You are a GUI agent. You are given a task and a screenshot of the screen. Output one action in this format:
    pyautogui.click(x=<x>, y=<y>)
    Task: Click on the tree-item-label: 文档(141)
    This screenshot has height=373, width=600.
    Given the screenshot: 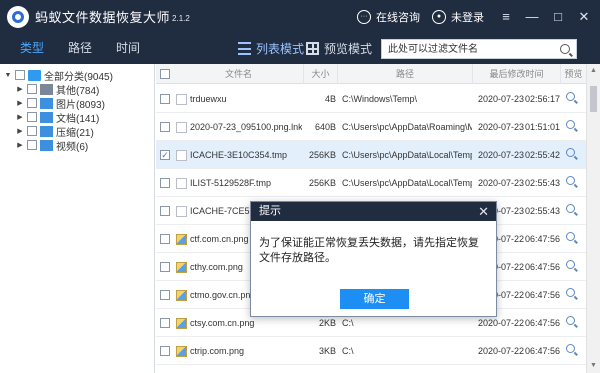 What is the action you would take?
    pyautogui.click(x=78, y=119)
    